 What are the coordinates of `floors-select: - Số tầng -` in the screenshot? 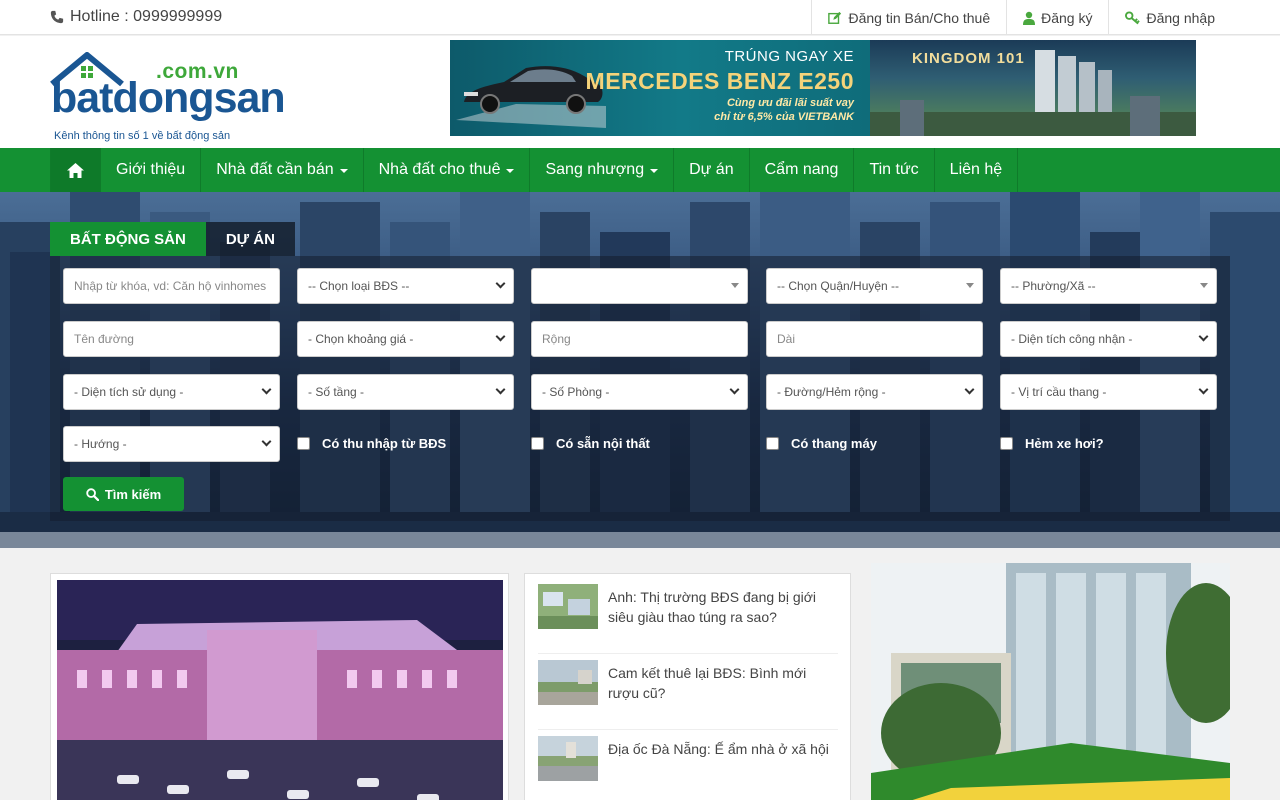 It's located at (405, 392).